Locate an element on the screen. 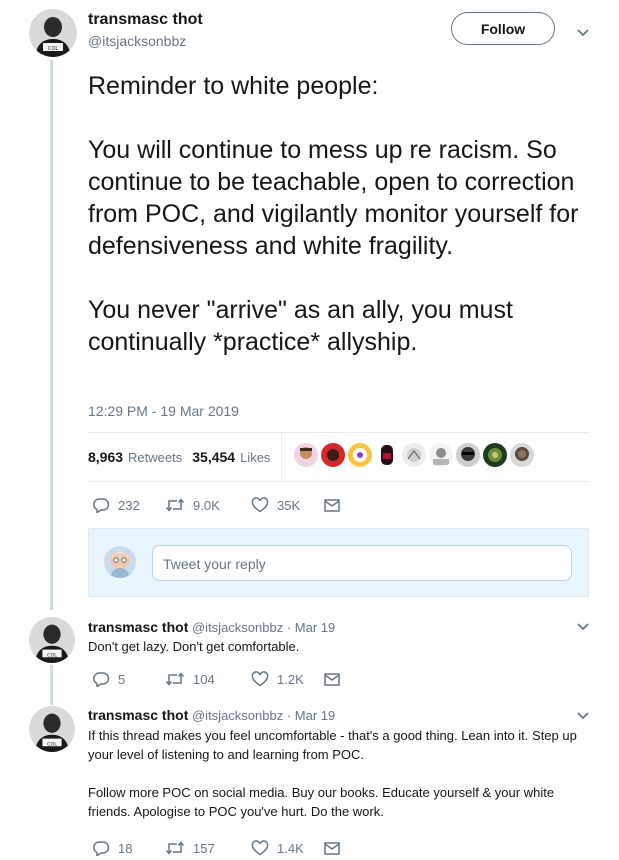  retweet-count: 157 is located at coordinates (204, 848).